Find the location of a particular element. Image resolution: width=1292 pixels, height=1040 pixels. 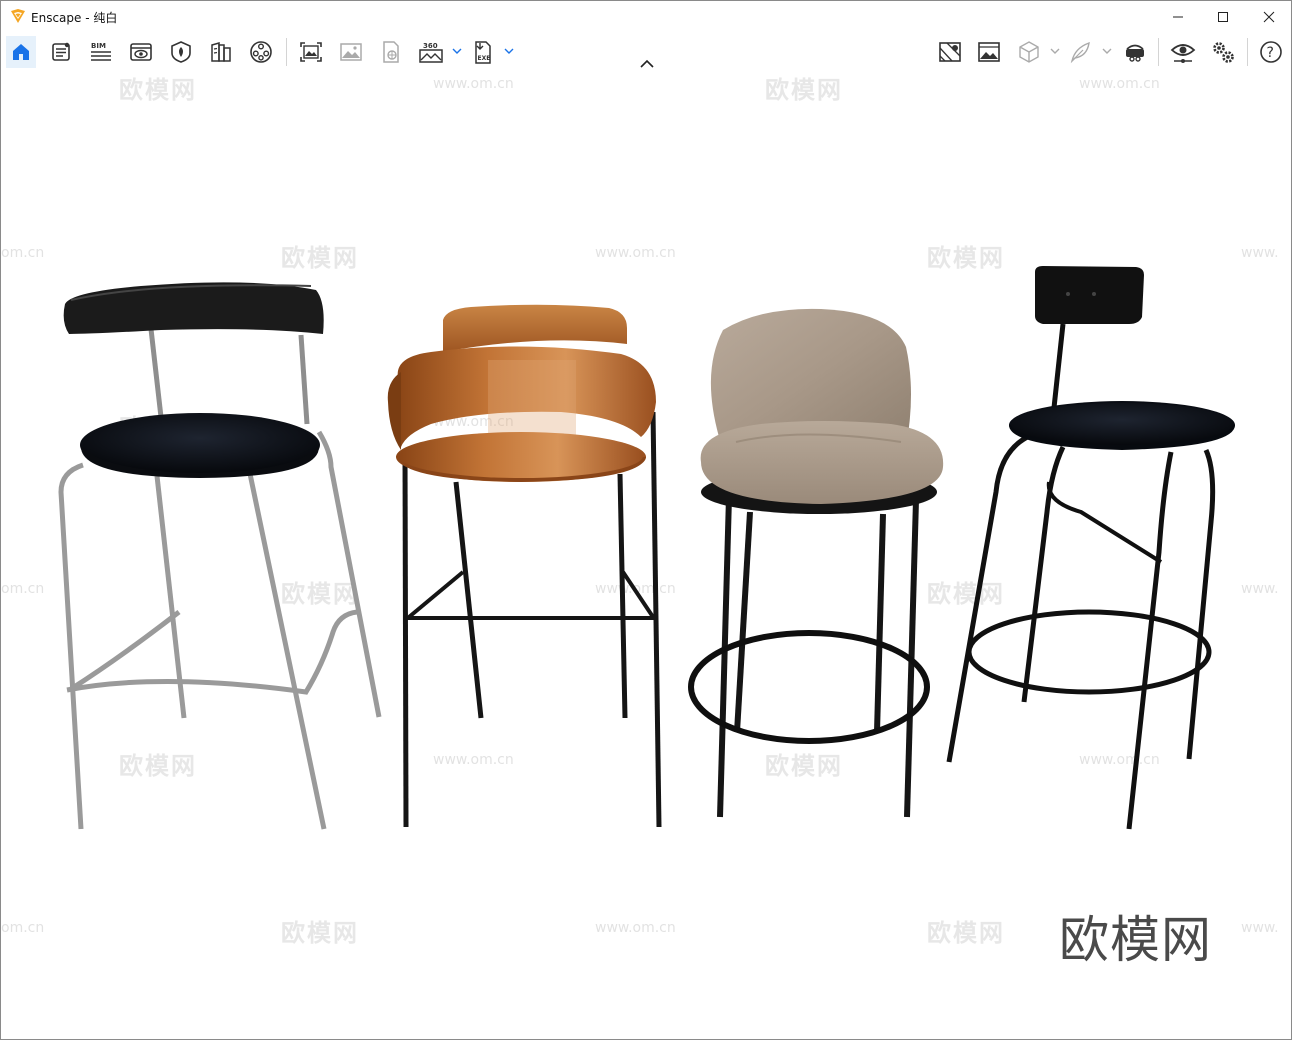

material-icon is located at coordinates (181, 52).